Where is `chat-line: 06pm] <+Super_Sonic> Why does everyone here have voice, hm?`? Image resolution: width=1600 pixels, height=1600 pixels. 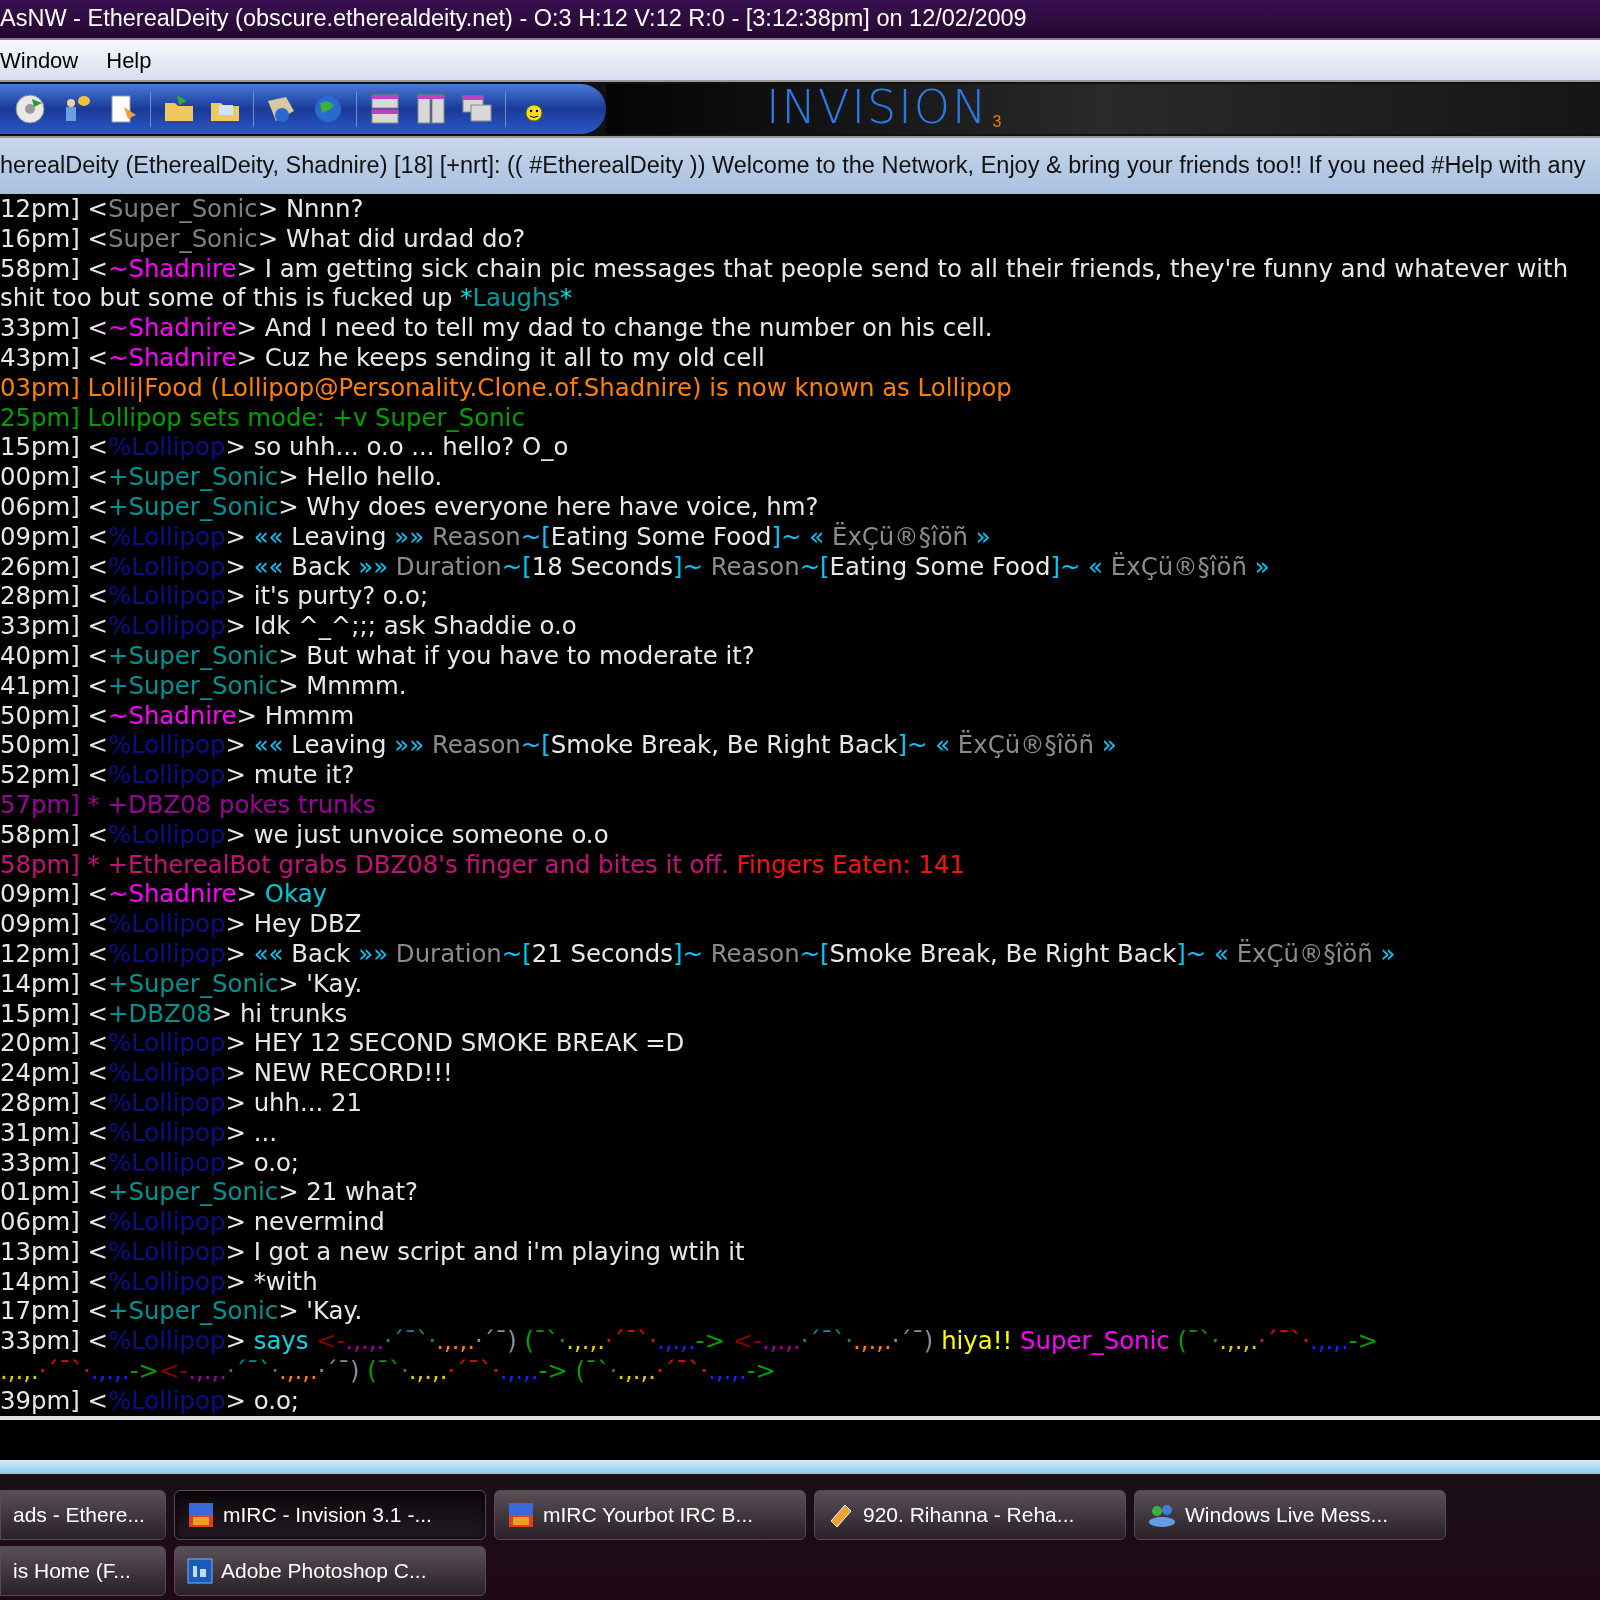
chat-line: 06pm] <+Super_Sonic> Why does everyone here have voice, hm? is located at coordinates (409, 506).